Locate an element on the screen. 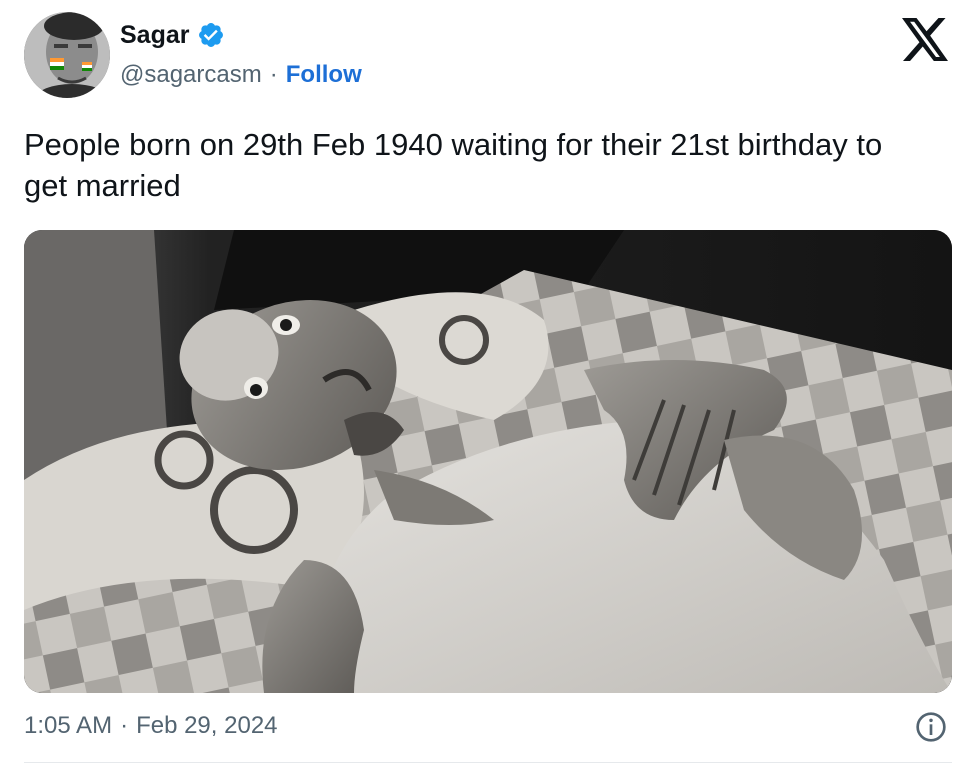 The image size is (974, 766). author-display-name: Sagar is located at coordinates (154, 35).